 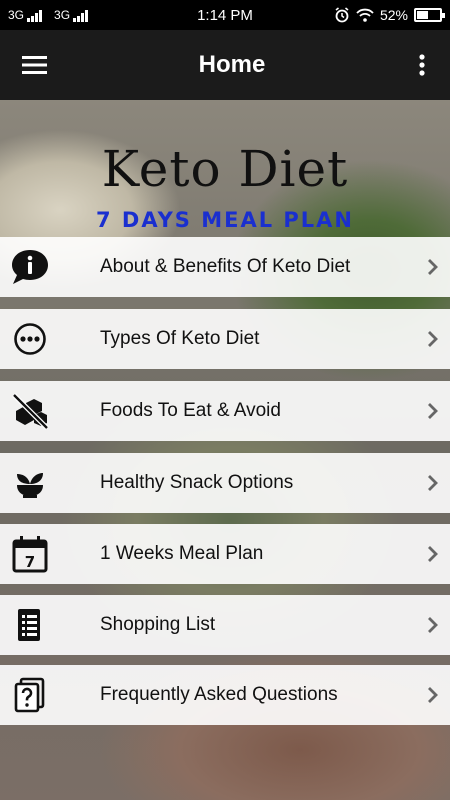 I want to click on status-bar: 3G 3G 1:14 PM 52%, so click(x=225, y=15).